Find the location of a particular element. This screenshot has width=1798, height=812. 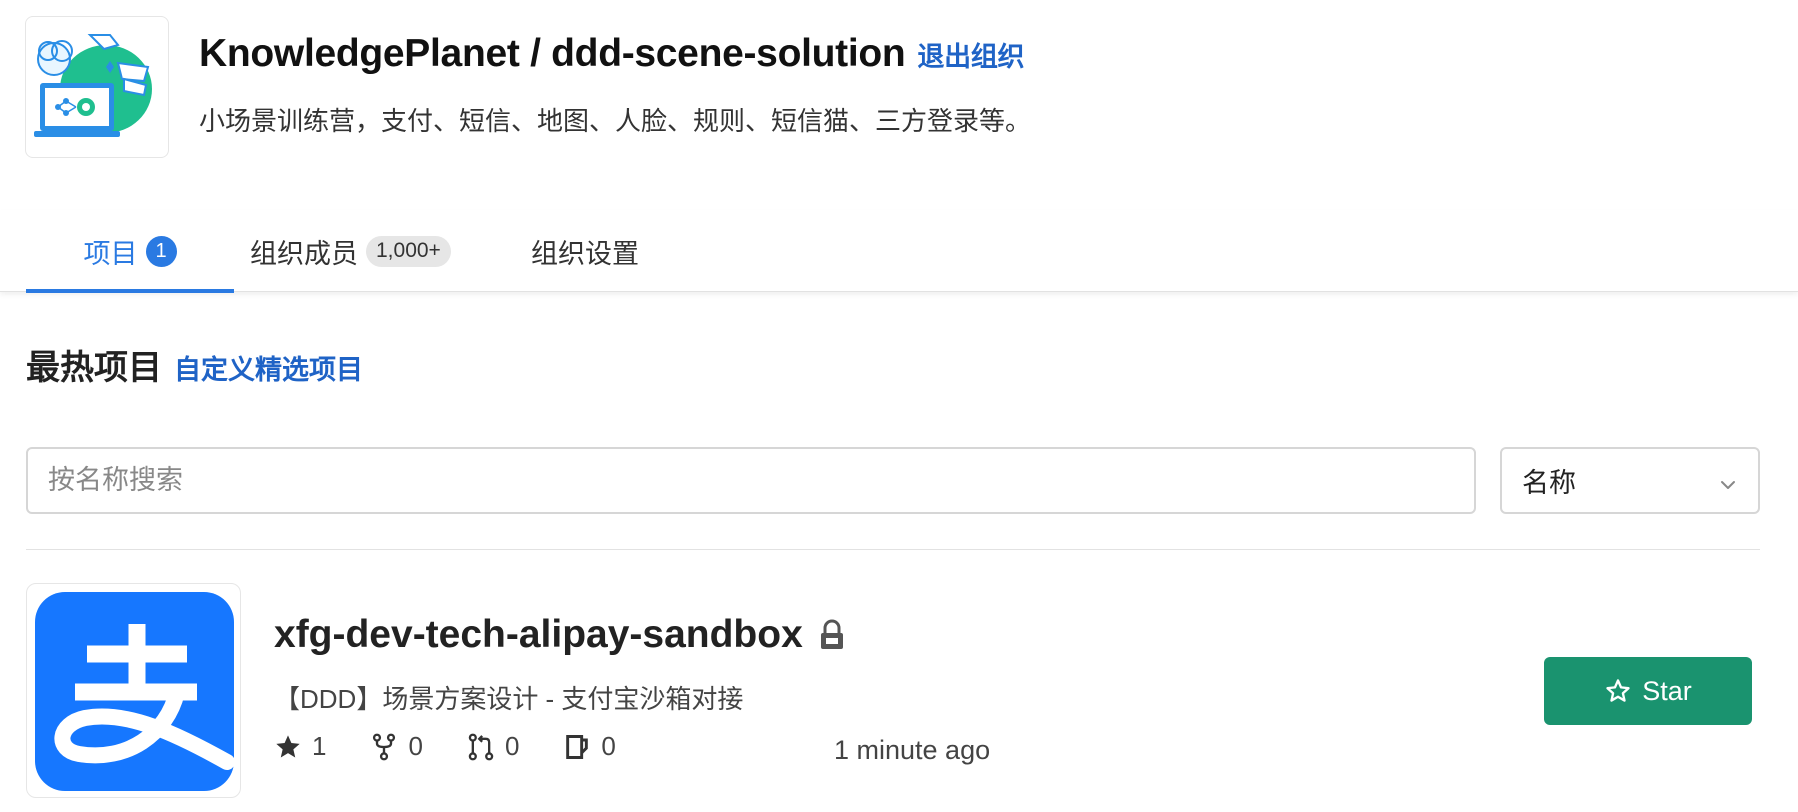

stars-stat: 1 is located at coordinates (300, 746).